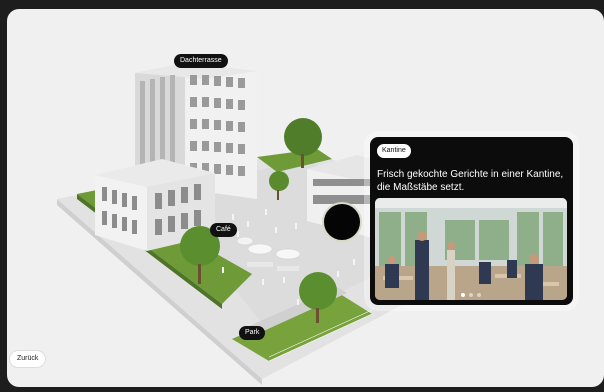  Describe the element at coordinates (223, 230) in the screenshot. I see `label-cafe: Café` at that location.